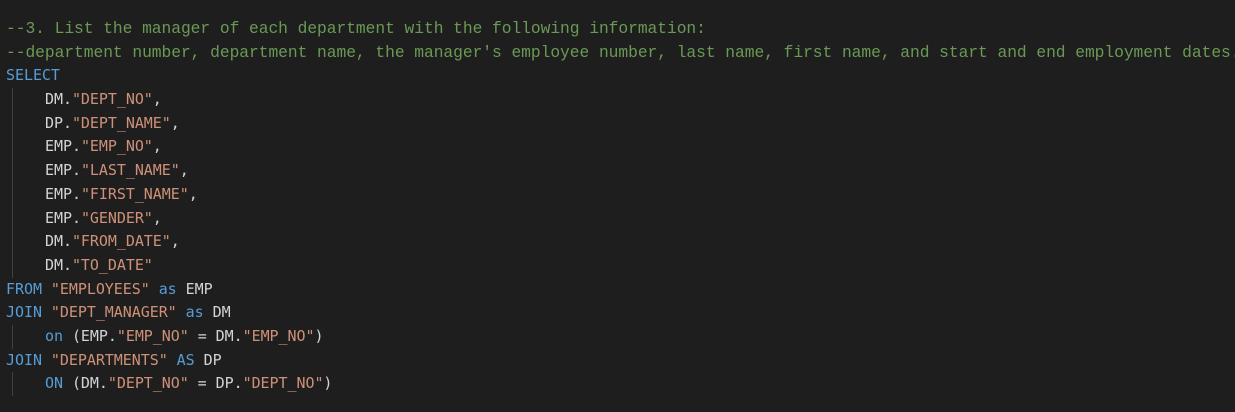 The width and height of the screenshot is (1235, 412). What do you see at coordinates (620, 361) in the screenshot?
I see `code-line: JOIN "DEPARTMENTS" AS DP` at bounding box center [620, 361].